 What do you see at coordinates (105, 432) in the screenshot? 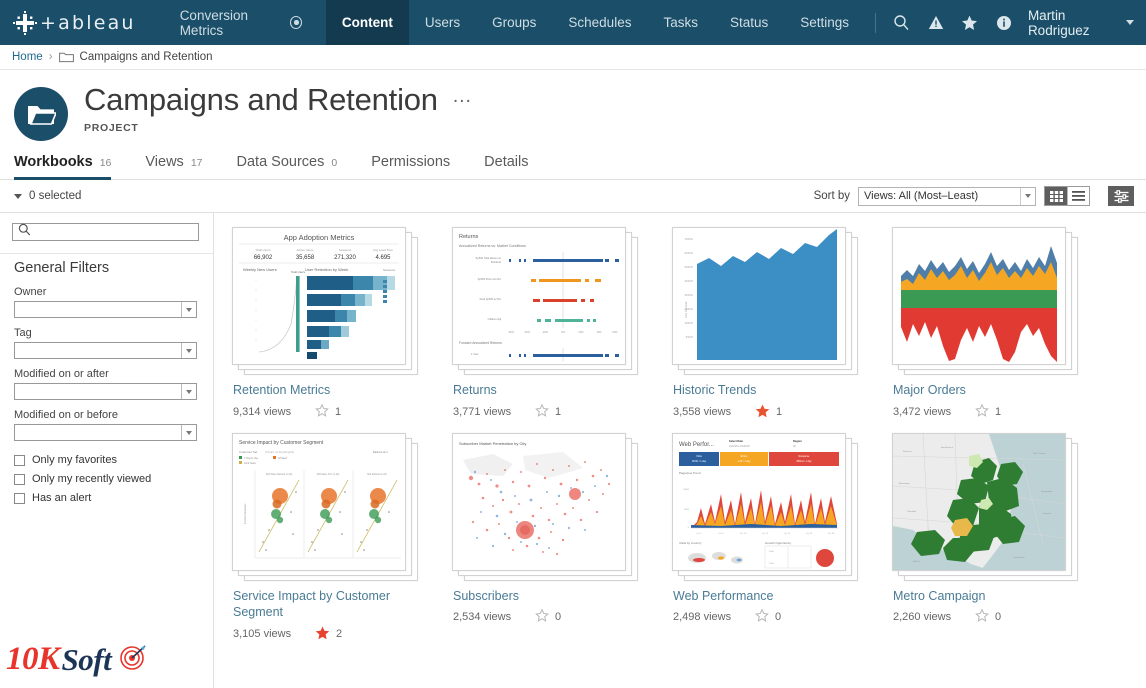
I see `modified-before-filter-select` at bounding box center [105, 432].